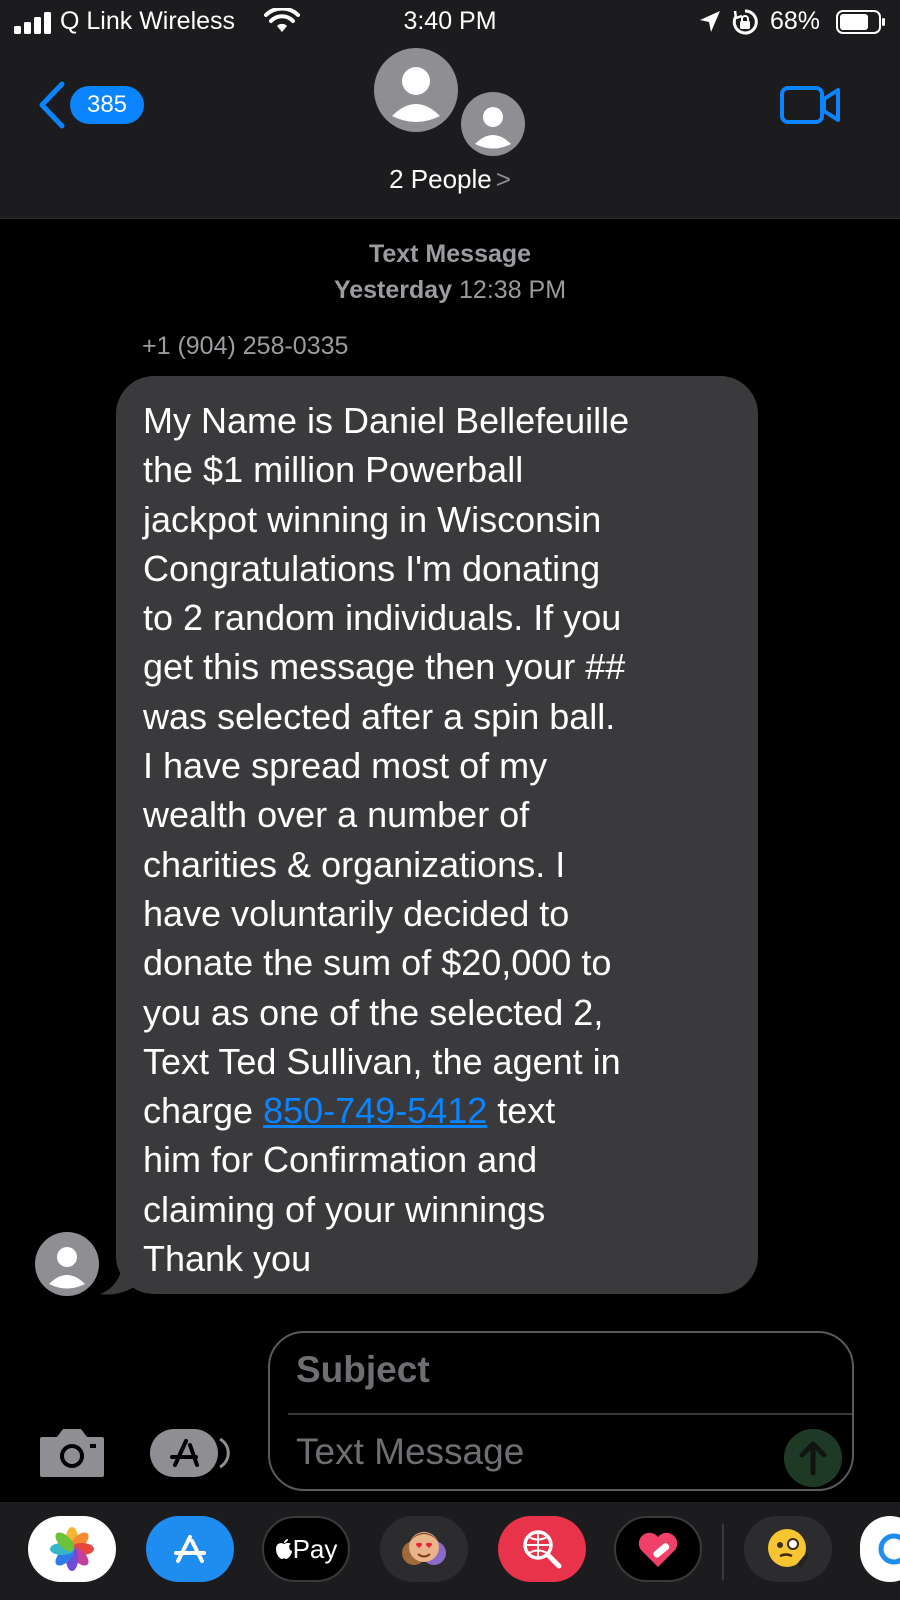  I want to click on memoji-icon, so click(424, 1549).